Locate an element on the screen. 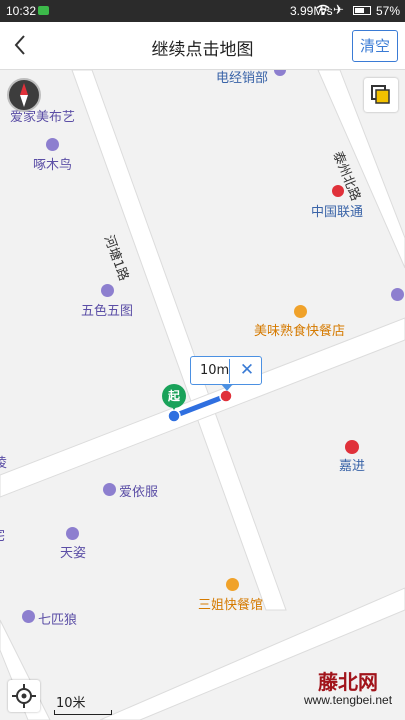 The height and width of the screenshot is (720, 405). bubble-divider is located at coordinates (229, 371).